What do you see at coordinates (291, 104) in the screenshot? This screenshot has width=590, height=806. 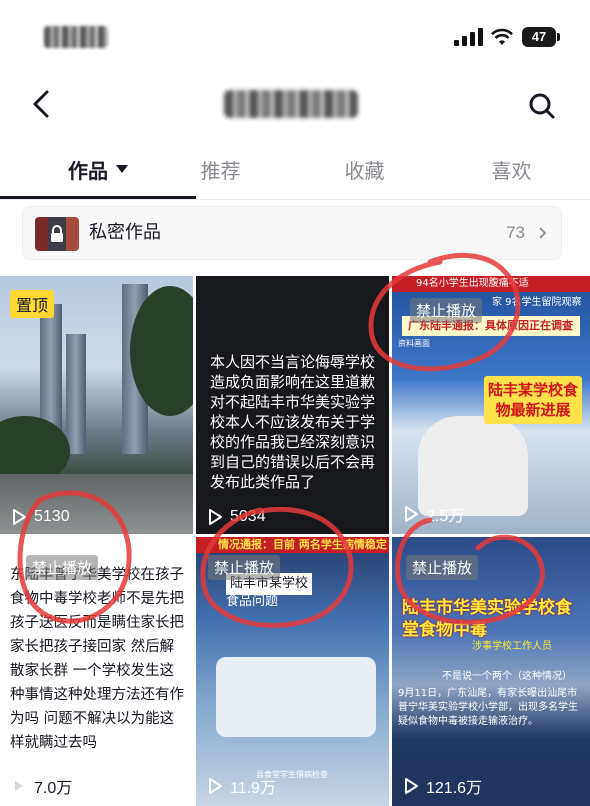 I see `profile-name-blurred` at bounding box center [291, 104].